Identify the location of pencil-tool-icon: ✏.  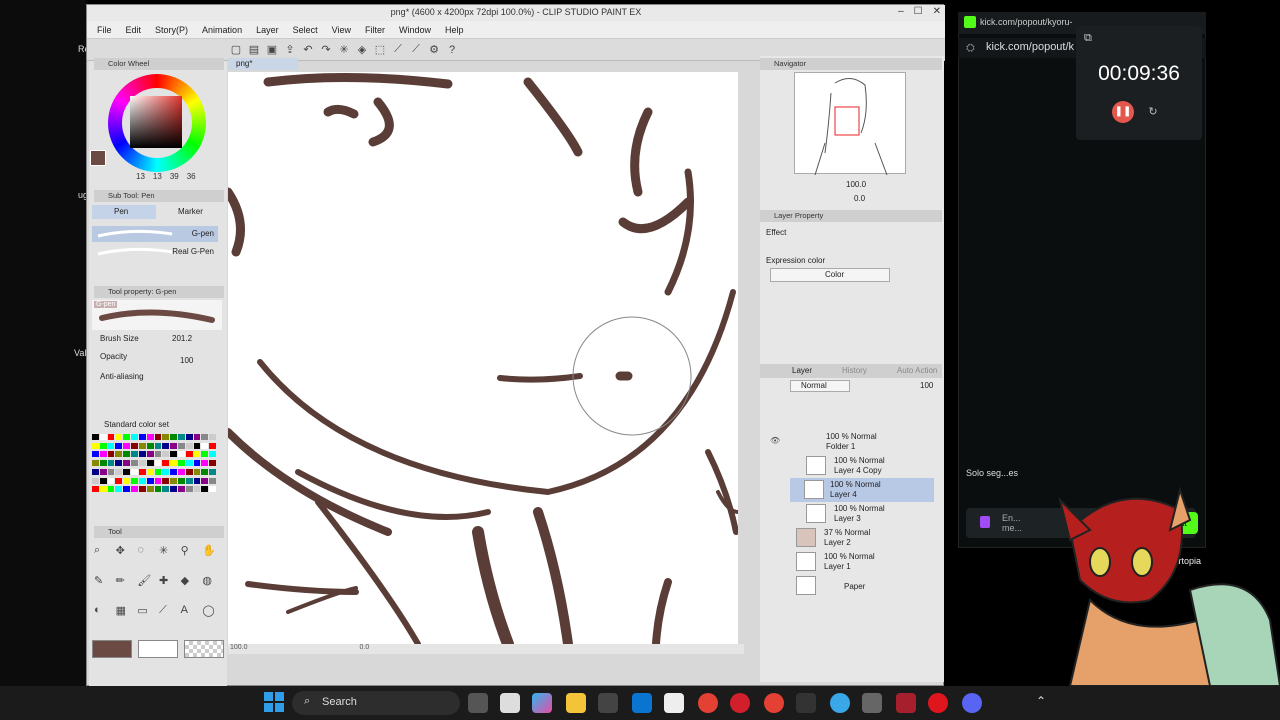
(125, 587).